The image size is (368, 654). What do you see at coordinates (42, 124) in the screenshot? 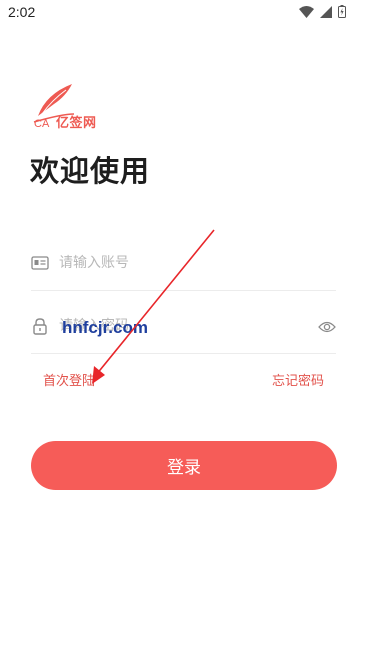
I see `brand-ca-label: CA` at bounding box center [42, 124].